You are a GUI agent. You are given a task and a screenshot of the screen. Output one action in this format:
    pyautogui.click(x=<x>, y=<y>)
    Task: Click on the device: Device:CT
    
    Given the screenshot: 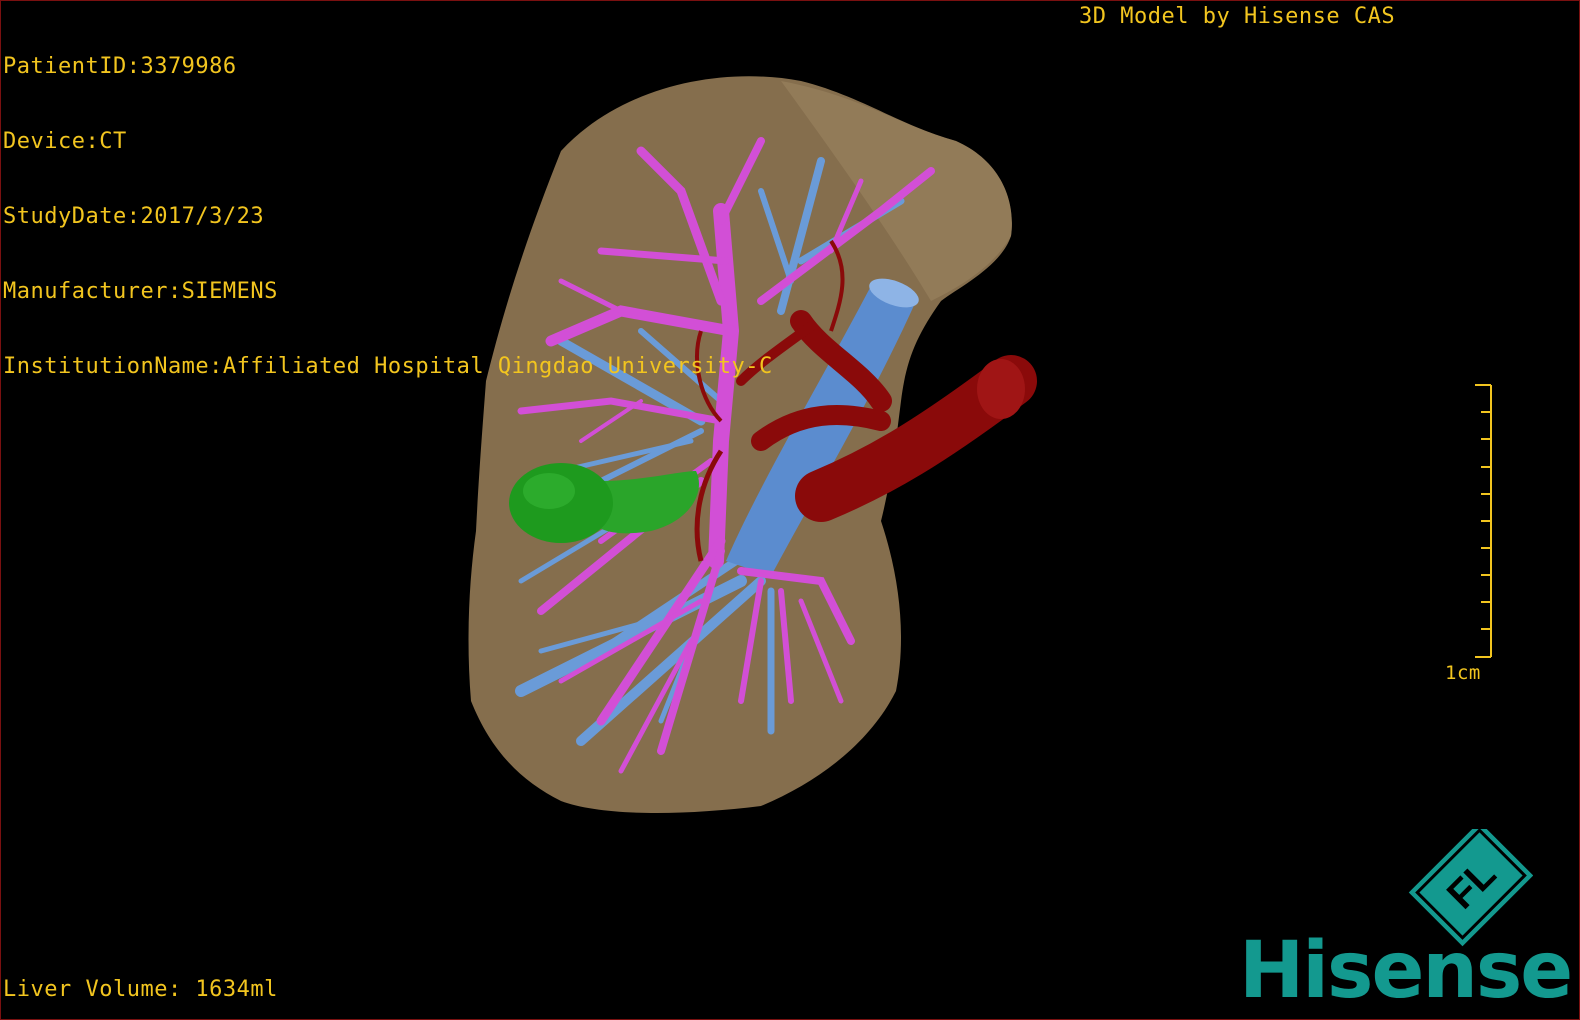 What is the action you would take?
    pyautogui.click(x=65, y=141)
    